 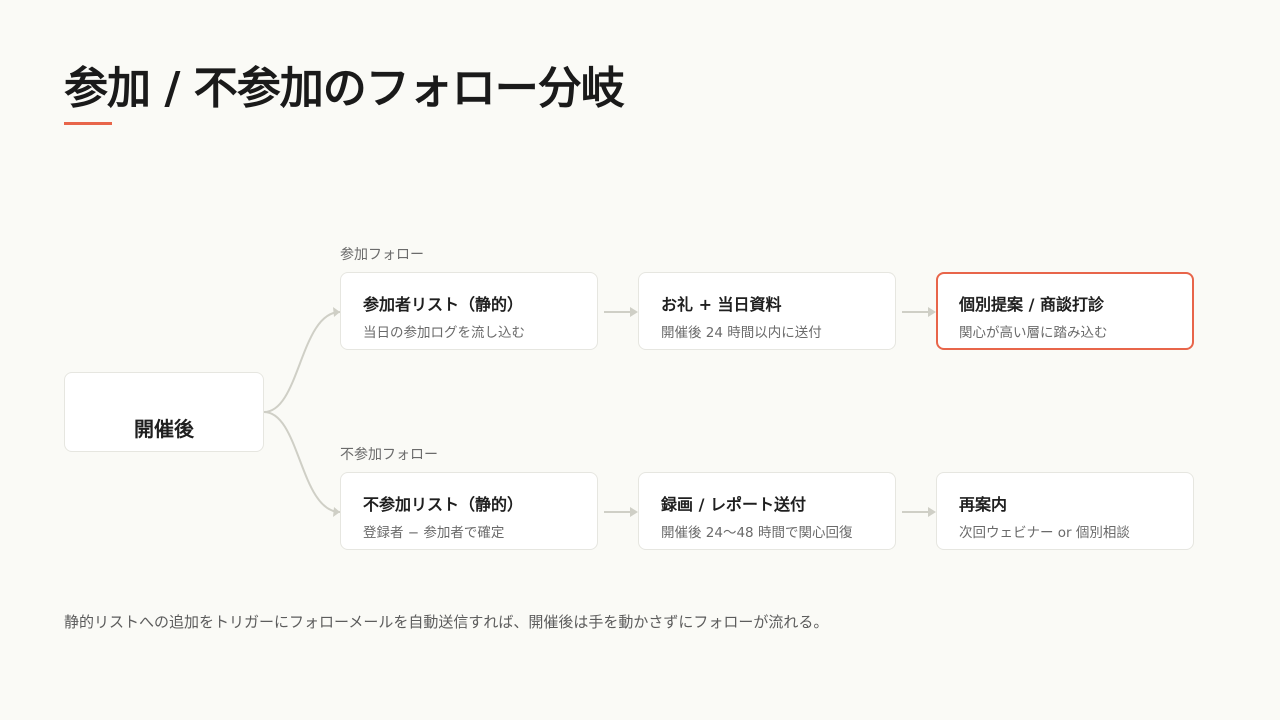 I want to click on step-title: お礼 + 当日資料, so click(x=721, y=304).